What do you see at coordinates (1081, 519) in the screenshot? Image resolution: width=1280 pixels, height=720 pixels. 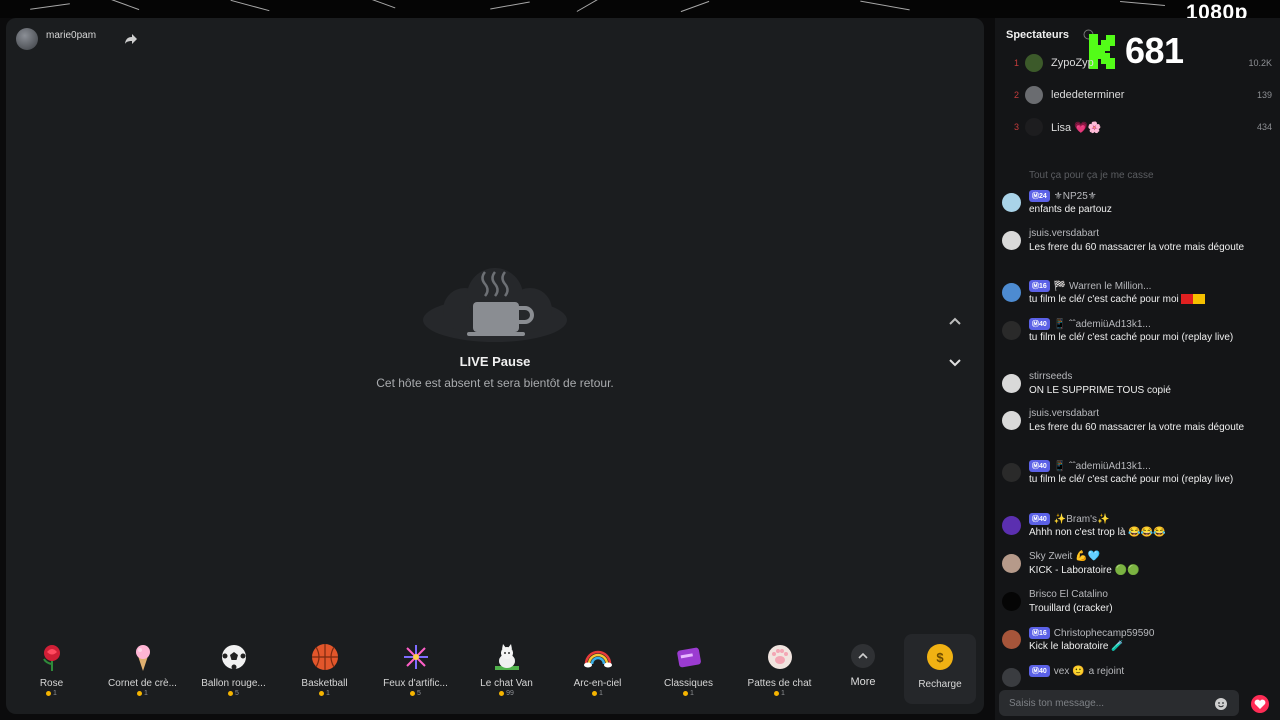 I see `chat-username: ✨Bram's✨` at bounding box center [1081, 519].